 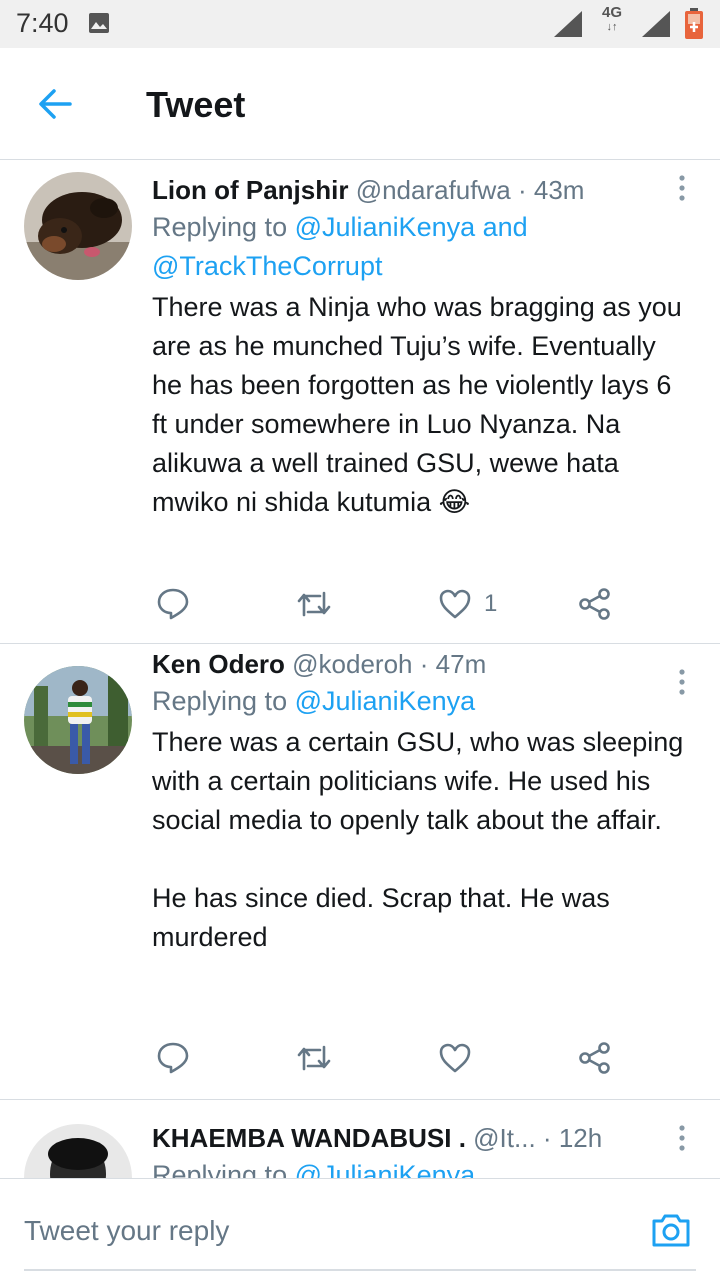 I want to click on like-button, so click(x=461, y=1058).